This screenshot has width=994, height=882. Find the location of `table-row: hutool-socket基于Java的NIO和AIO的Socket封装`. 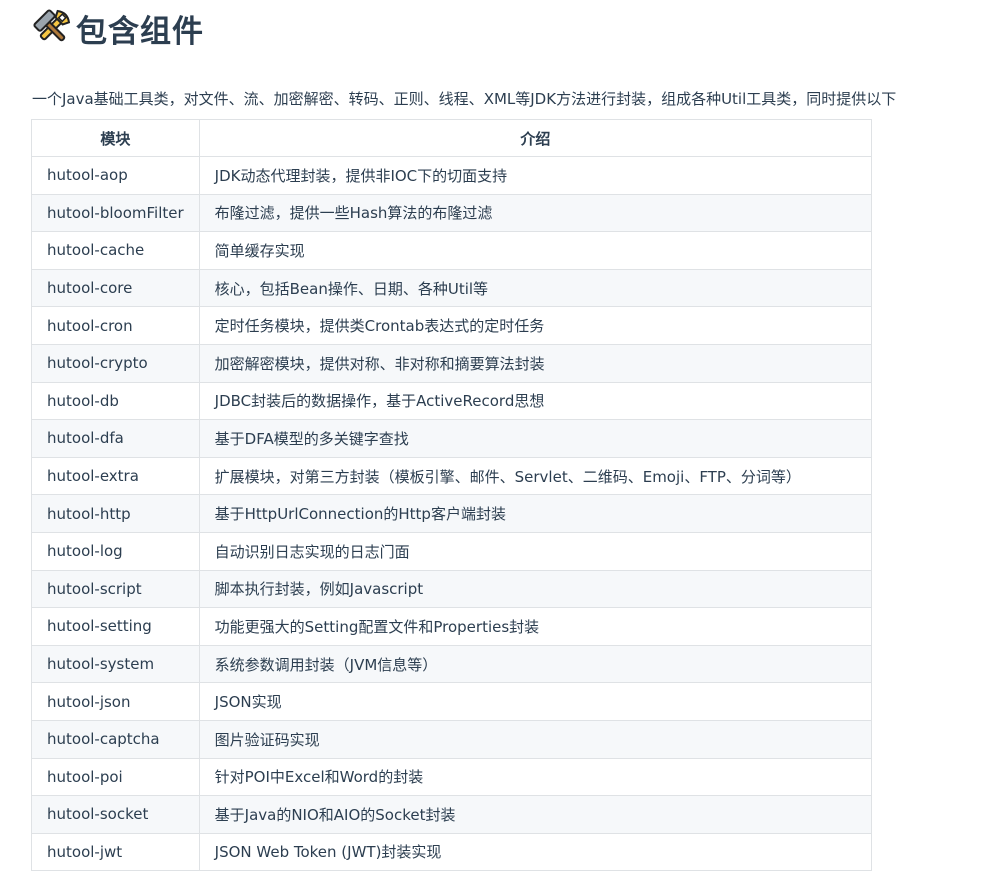

table-row: hutool-socket基于Java的NIO和AIO的Socket封装 is located at coordinates (452, 815).